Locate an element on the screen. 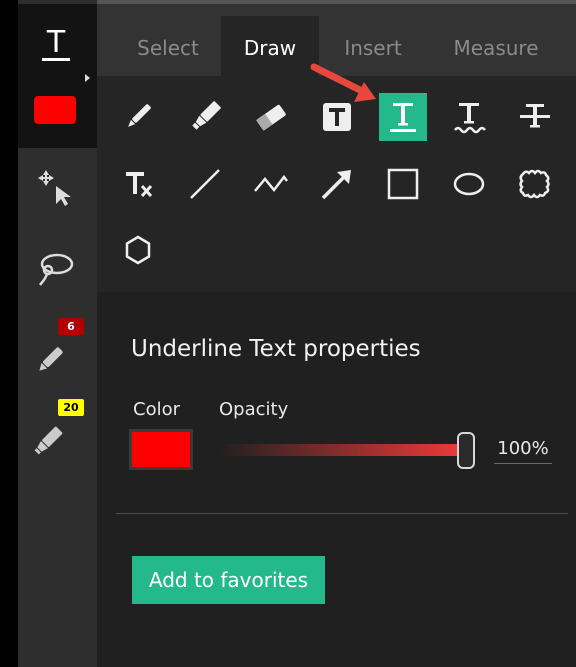 The image size is (576, 667). underline-text-tool-button is located at coordinates (403, 117).